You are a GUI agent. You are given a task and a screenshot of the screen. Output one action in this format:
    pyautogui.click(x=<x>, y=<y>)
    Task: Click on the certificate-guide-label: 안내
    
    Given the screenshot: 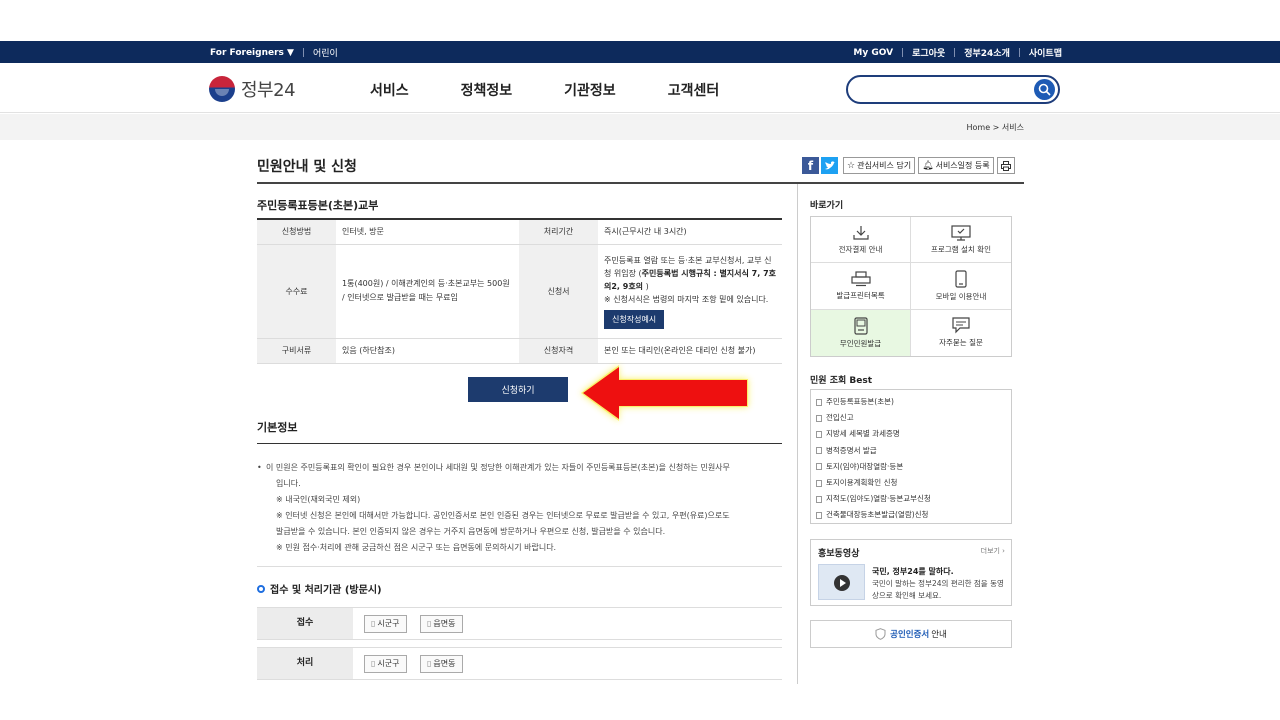 What is the action you would take?
    pyautogui.click(x=939, y=635)
    